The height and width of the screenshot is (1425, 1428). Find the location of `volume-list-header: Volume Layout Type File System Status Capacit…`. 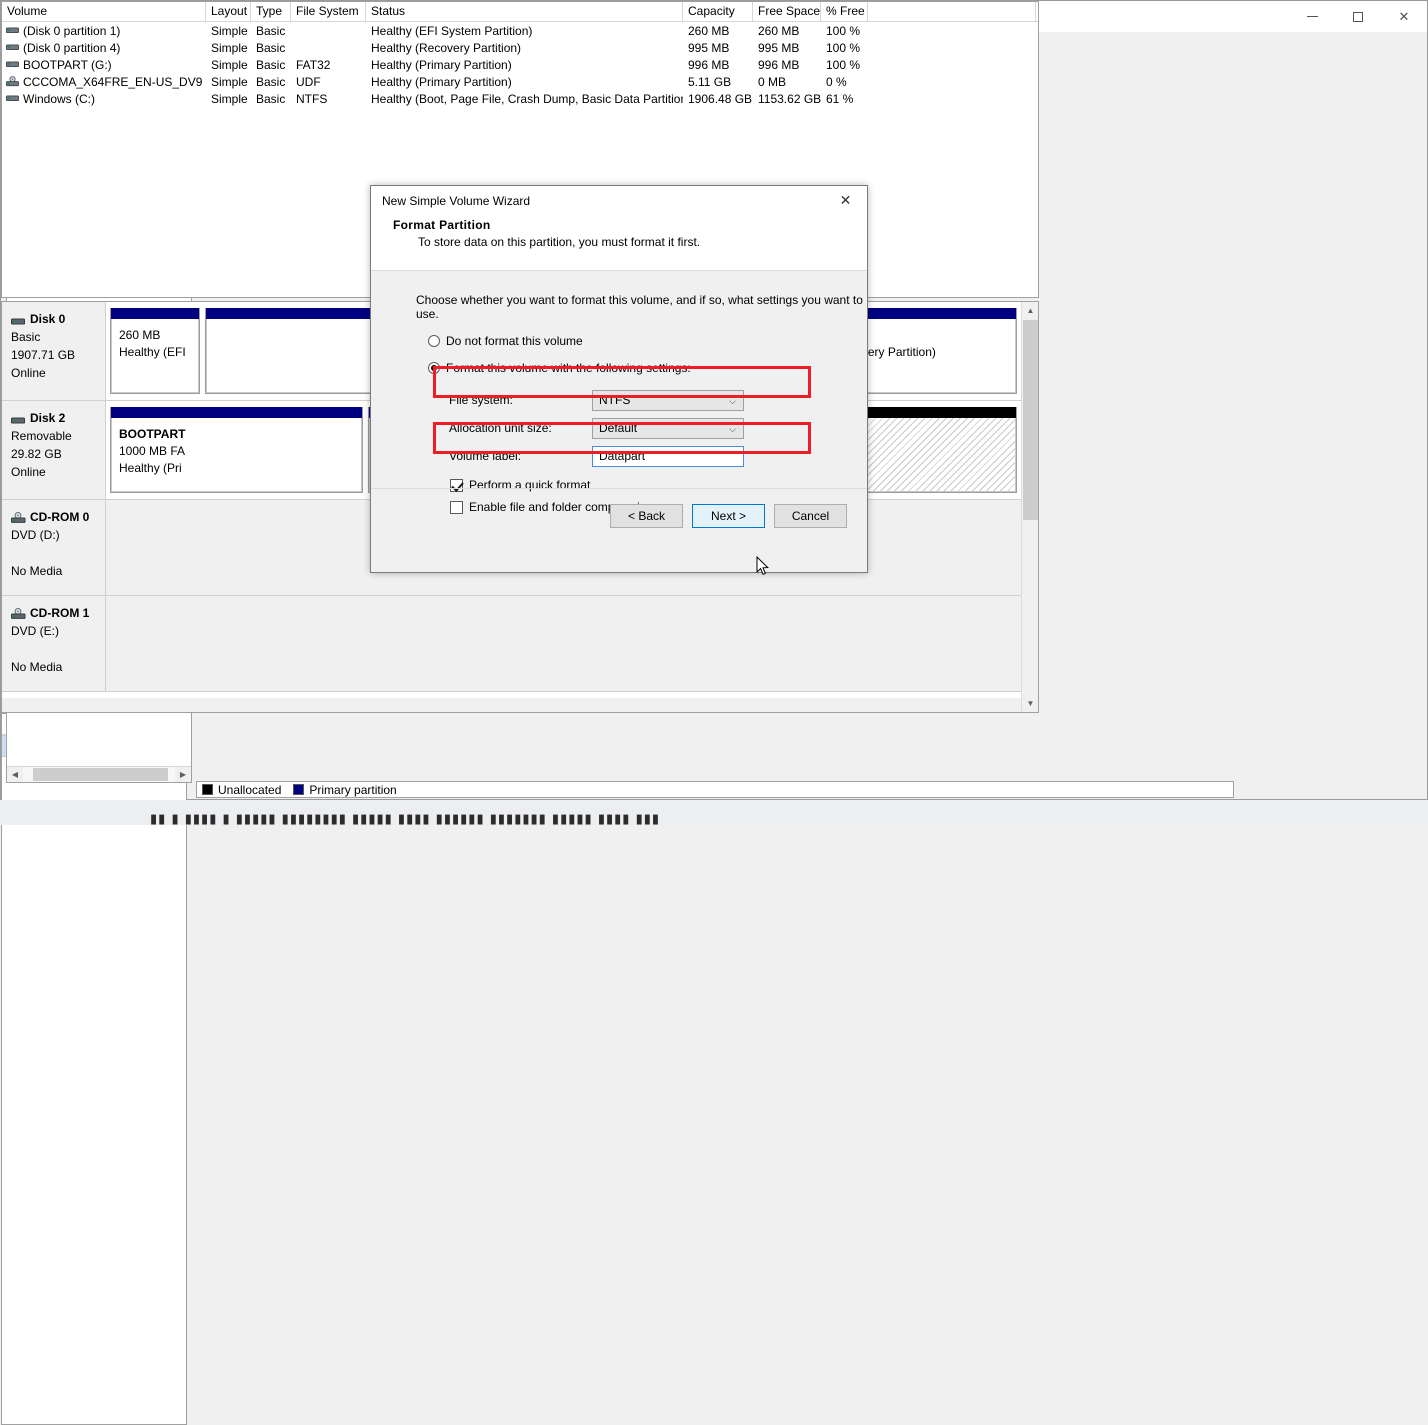

volume-list-header: Volume Layout Type File System Status Capacit… is located at coordinates (520, 12).